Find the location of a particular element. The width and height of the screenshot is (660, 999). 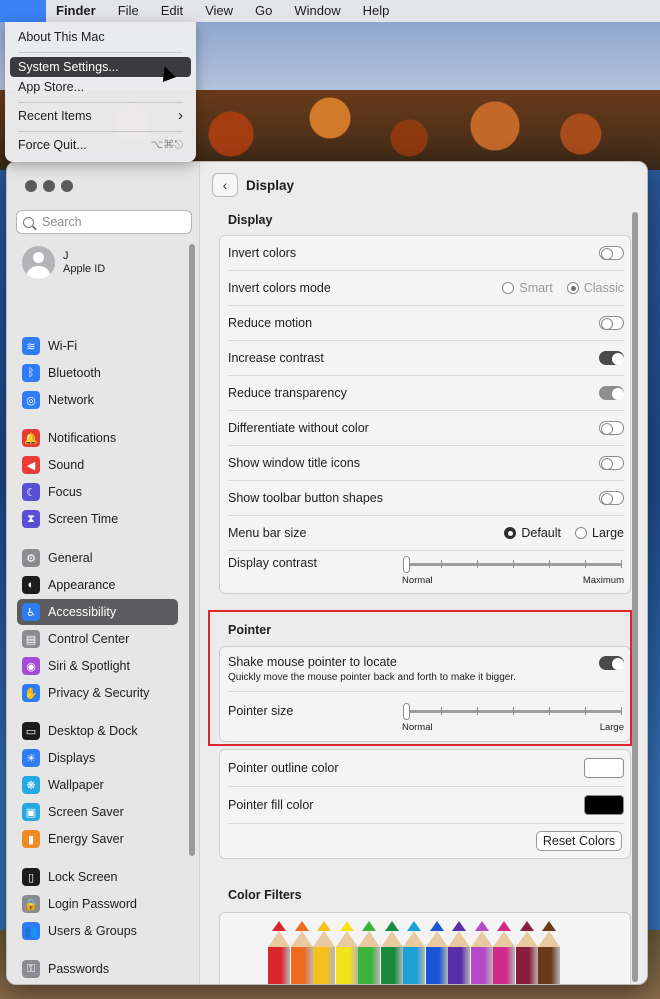

sidebar-item-desktop-dock: ▭ Desktop & Dock is located at coordinates (97, 731).